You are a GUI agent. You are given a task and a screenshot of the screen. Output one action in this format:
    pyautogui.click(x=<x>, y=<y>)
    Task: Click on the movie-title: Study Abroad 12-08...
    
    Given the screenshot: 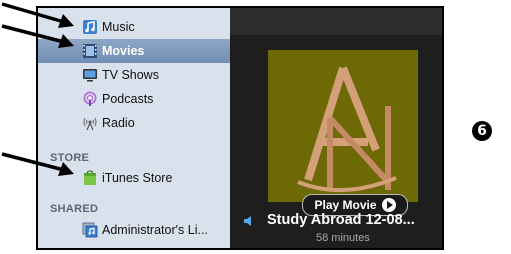 What is the action you would take?
    pyautogui.click(x=341, y=220)
    